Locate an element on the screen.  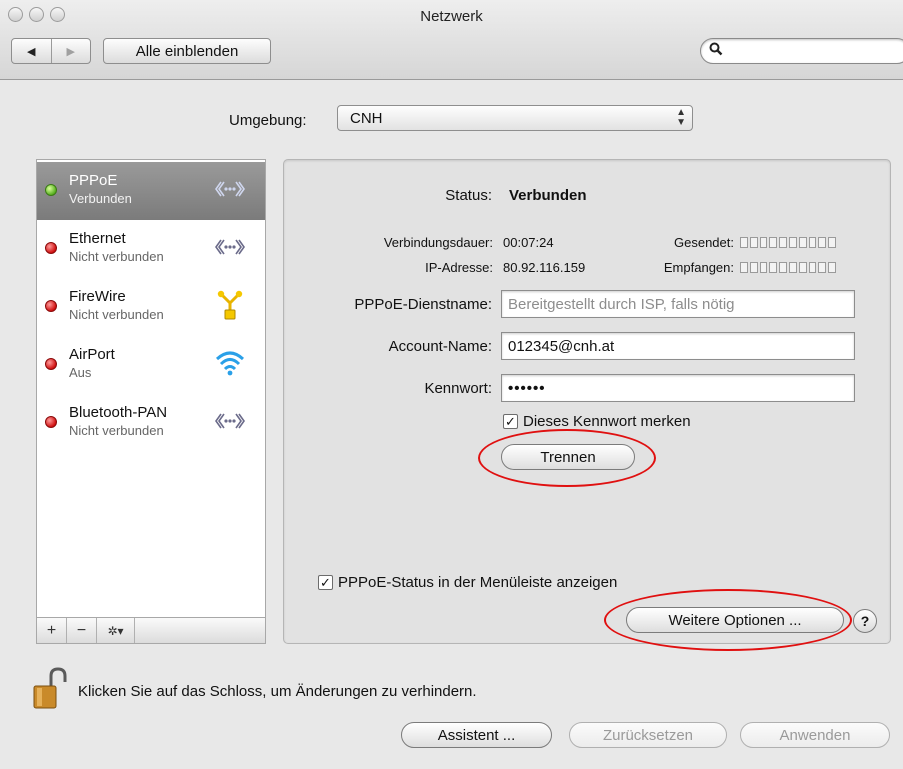
nav-buttons: ◀ ▶ is located at coordinates (51, 51).